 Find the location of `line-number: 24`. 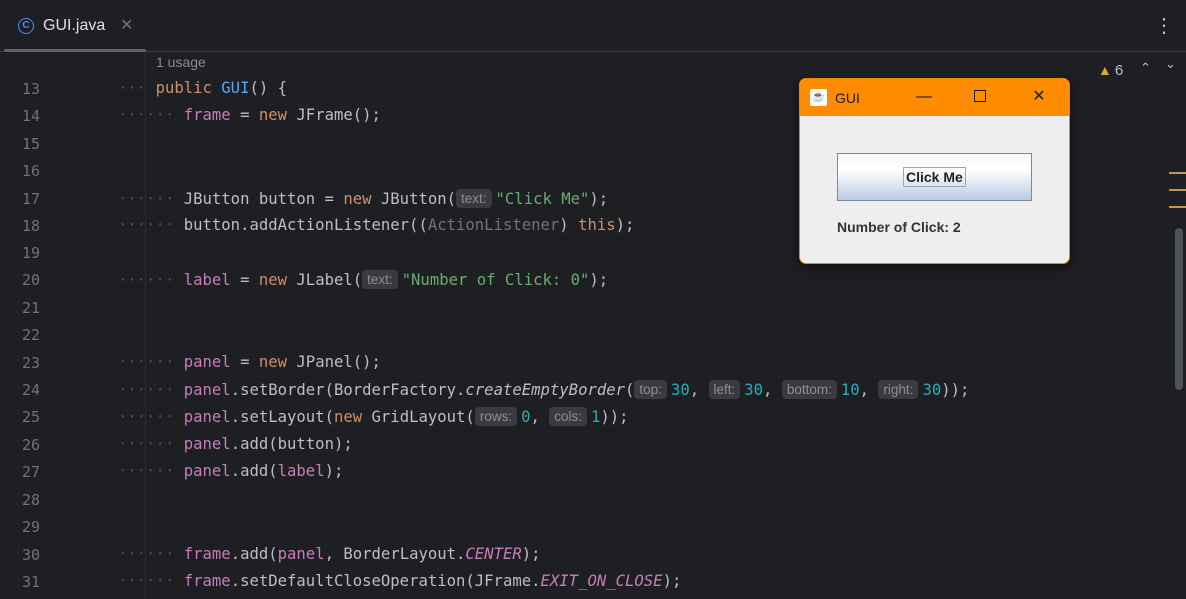

line-number: 24 is located at coordinates (30, 390).